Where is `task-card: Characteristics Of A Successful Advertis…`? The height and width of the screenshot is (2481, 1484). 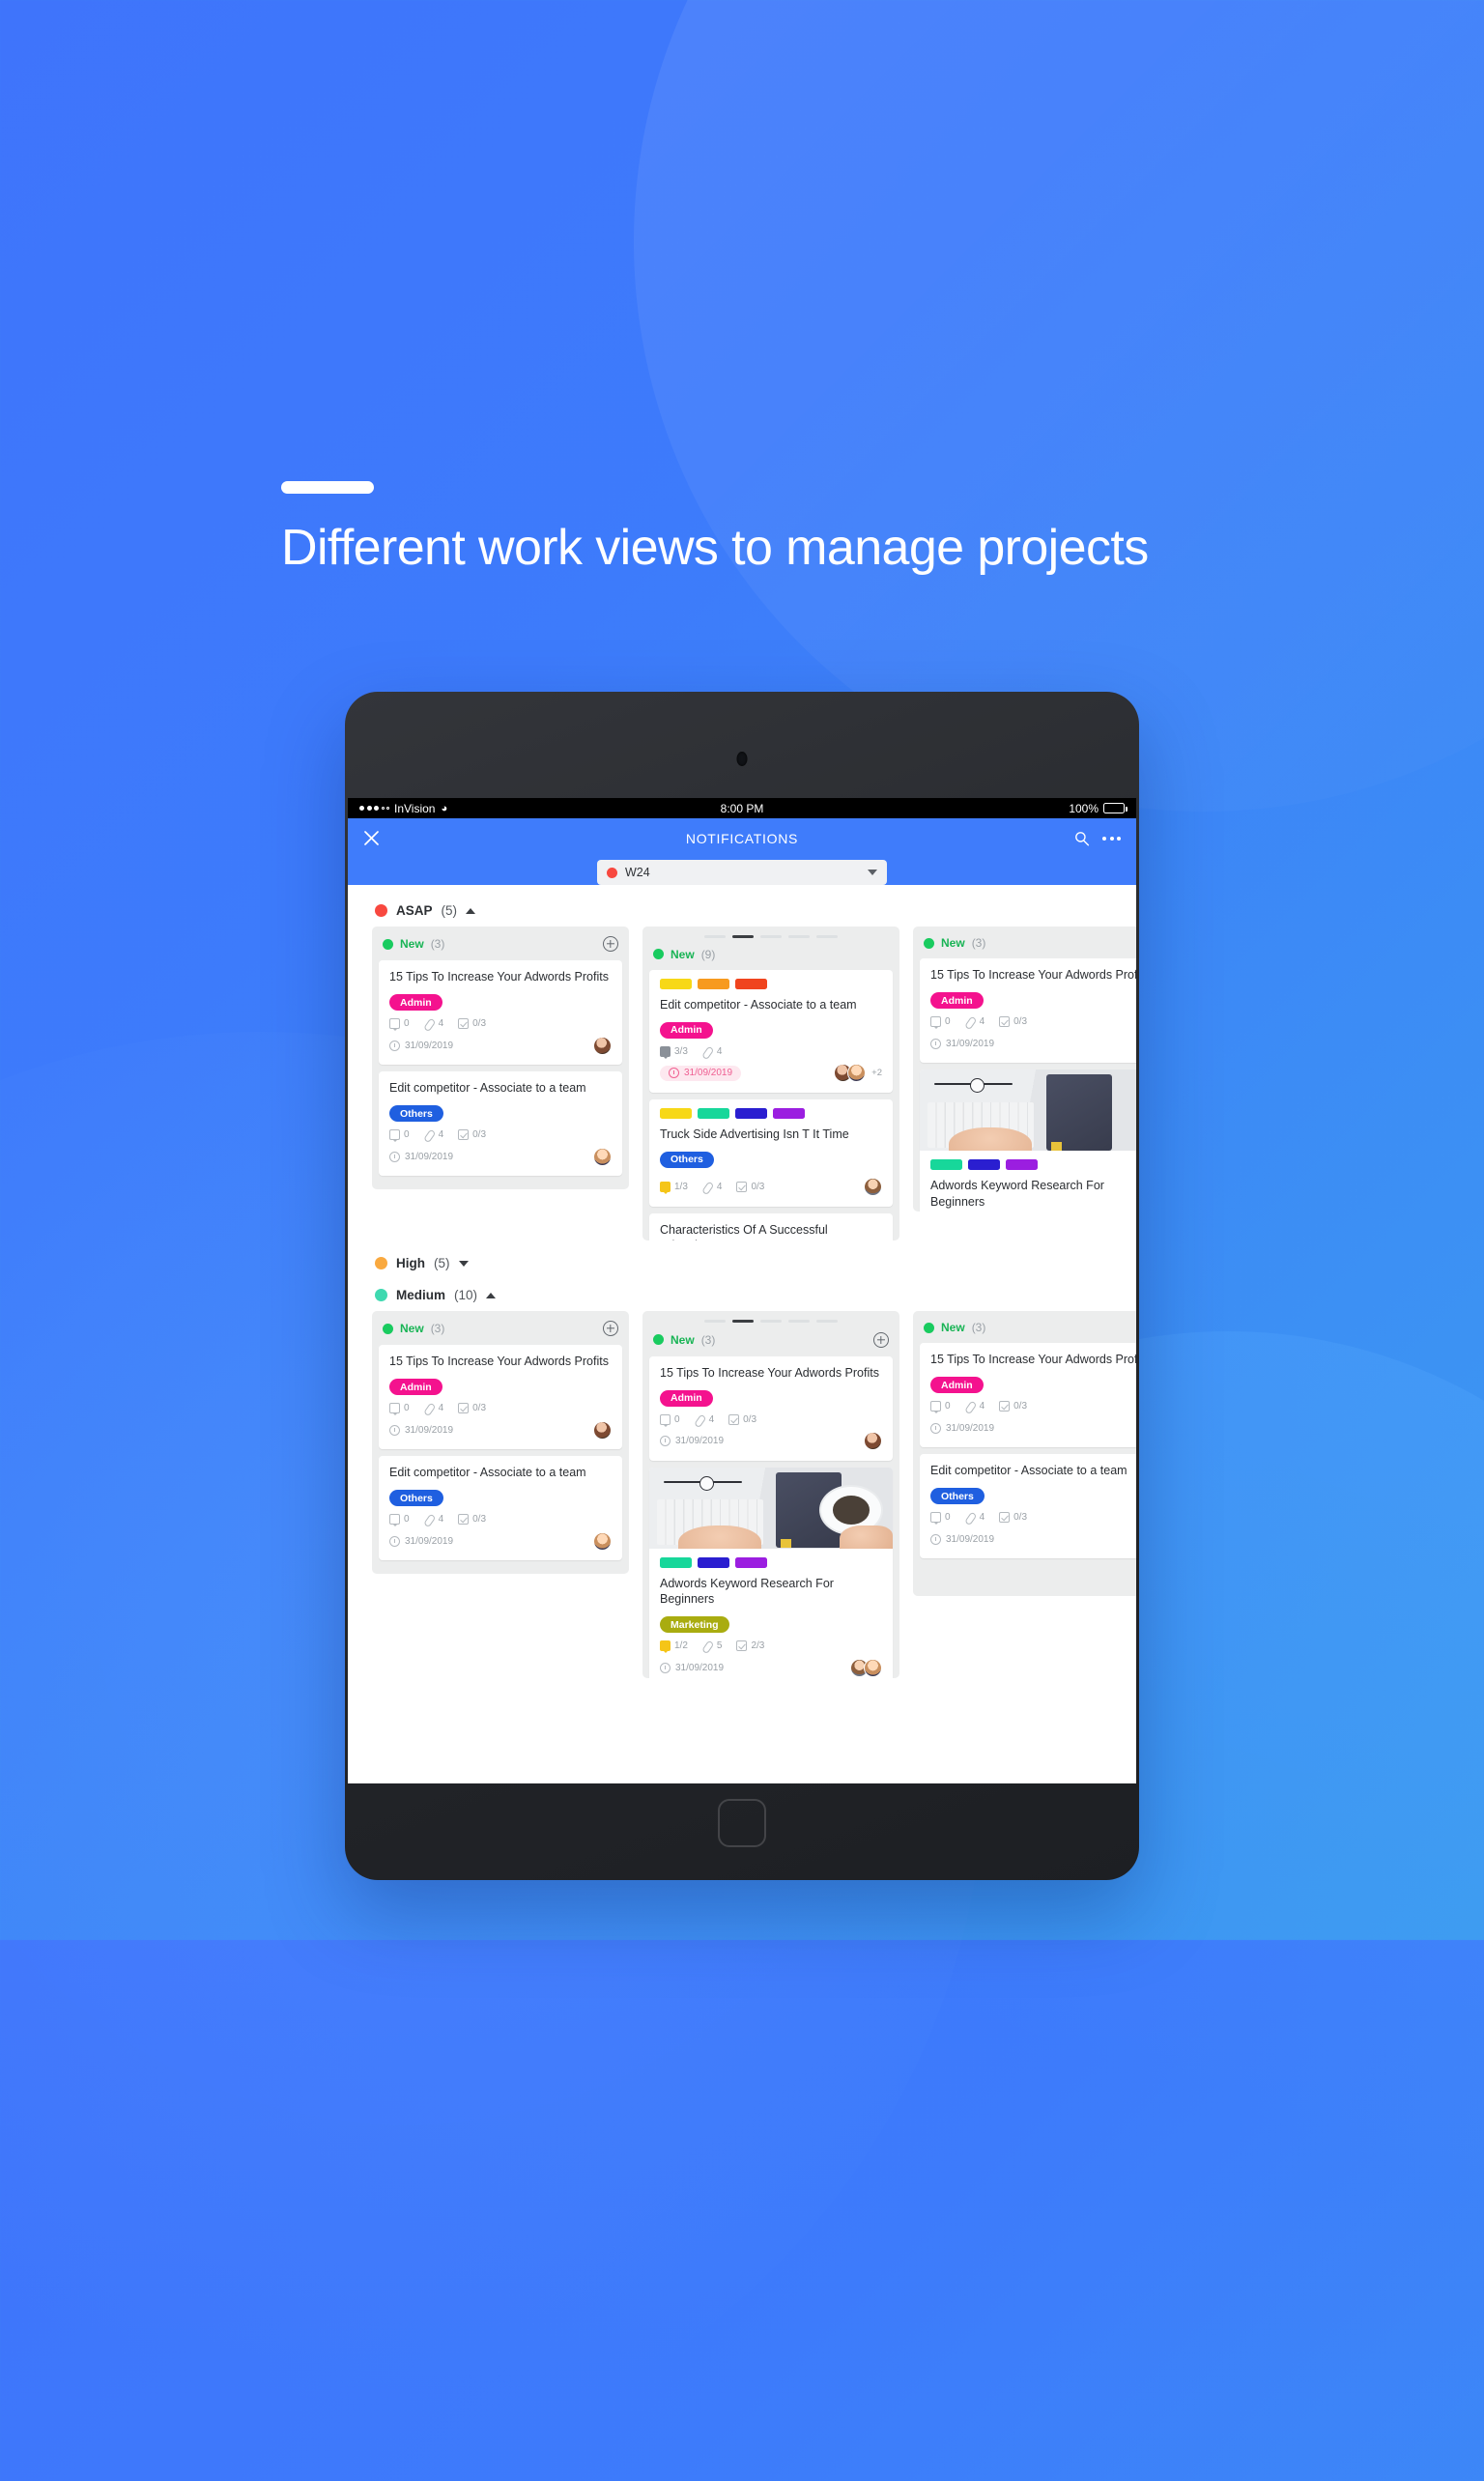 task-card: Characteristics Of A Successful Advertis… is located at coordinates (771, 1226).